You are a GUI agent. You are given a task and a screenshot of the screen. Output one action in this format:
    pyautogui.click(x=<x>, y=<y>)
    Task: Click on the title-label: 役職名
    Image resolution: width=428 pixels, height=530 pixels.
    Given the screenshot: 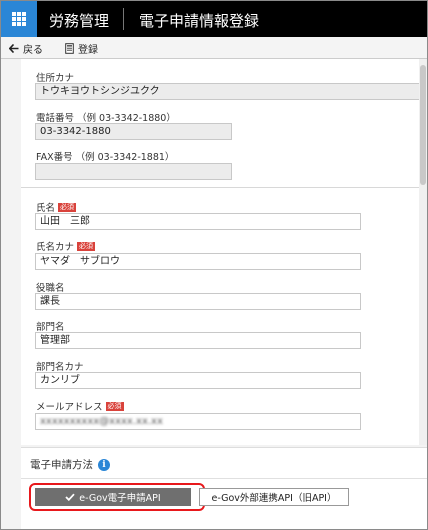 What is the action you would take?
    pyautogui.click(x=50, y=288)
    